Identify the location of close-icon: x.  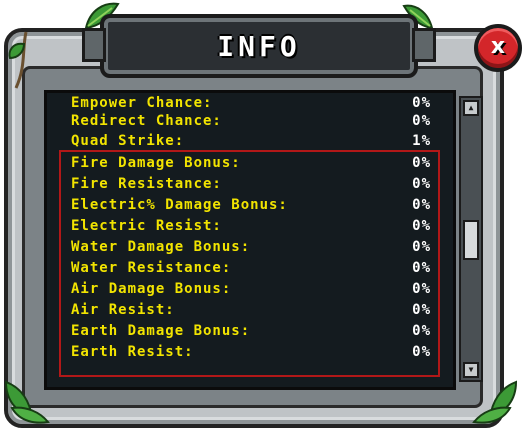
(498, 46).